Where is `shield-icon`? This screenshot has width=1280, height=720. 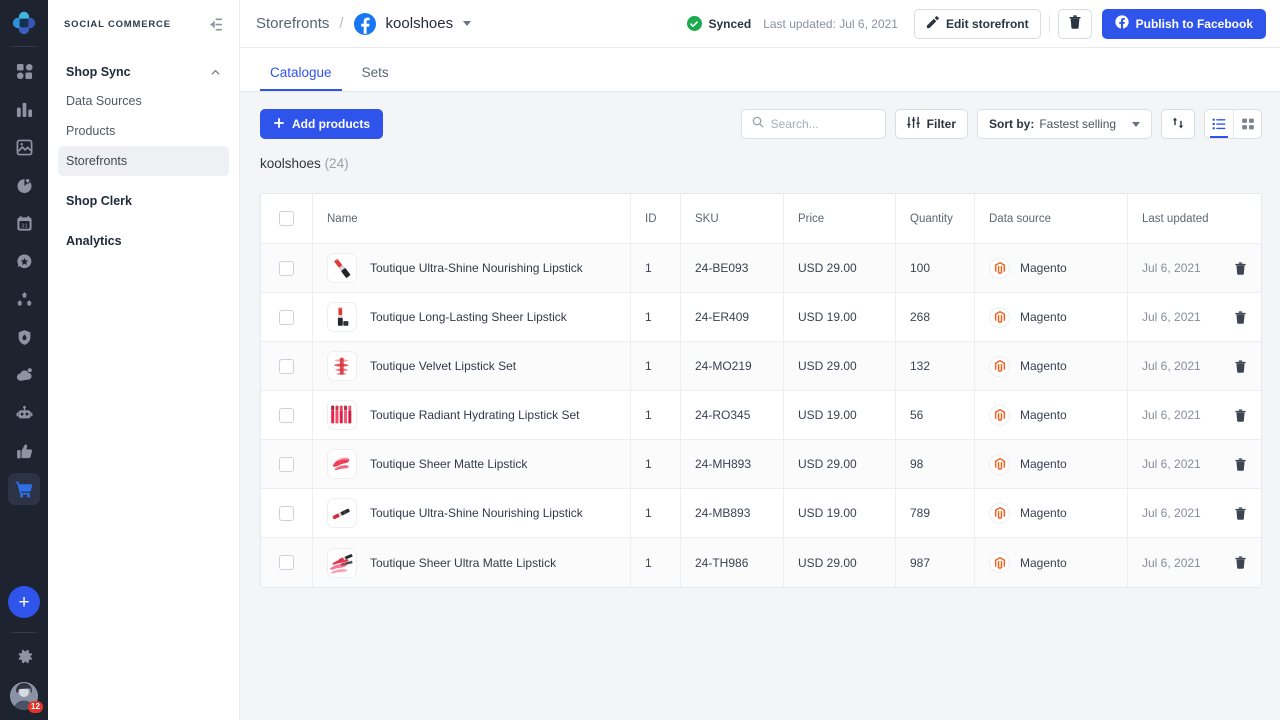 shield-icon is located at coordinates (24, 337).